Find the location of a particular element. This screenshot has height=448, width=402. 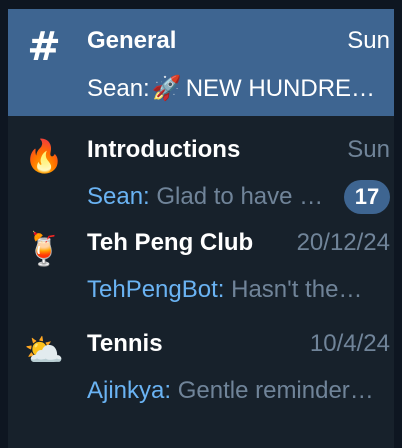

avatar: # is located at coordinates (44, 47).